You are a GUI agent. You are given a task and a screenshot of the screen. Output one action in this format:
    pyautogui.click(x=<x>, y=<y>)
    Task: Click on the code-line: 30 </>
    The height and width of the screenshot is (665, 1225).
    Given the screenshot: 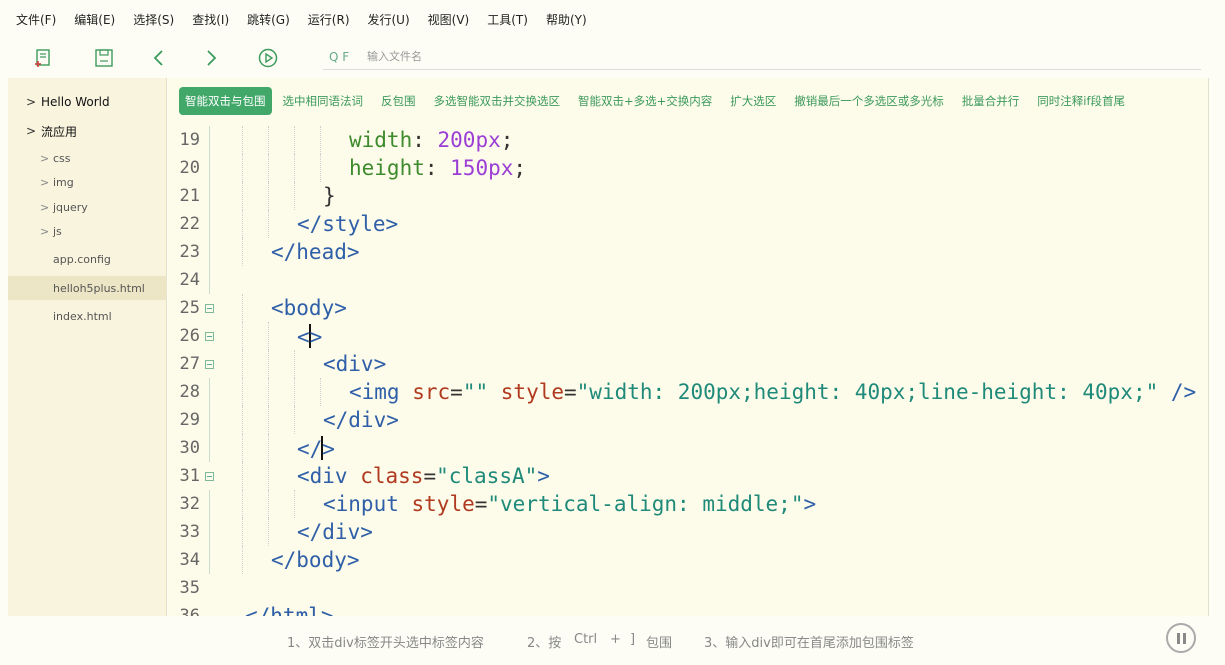 What is the action you would take?
    pyautogui.click(x=688, y=448)
    